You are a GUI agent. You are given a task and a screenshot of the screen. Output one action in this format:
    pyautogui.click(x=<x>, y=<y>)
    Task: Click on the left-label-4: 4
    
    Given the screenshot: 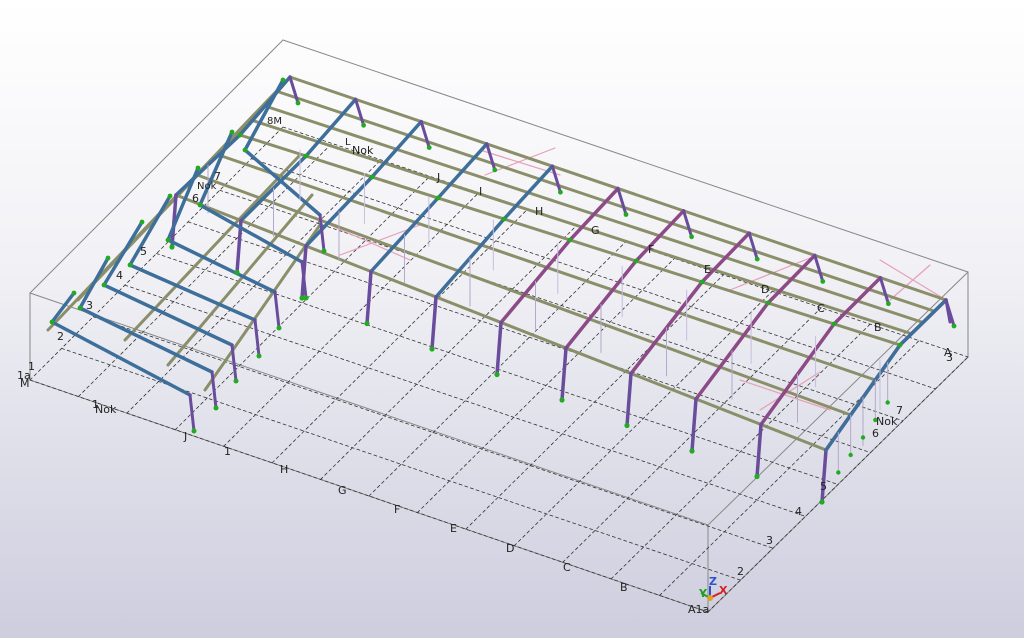 What is the action you would take?
    pyautogui.click(x=119, y=275)
    